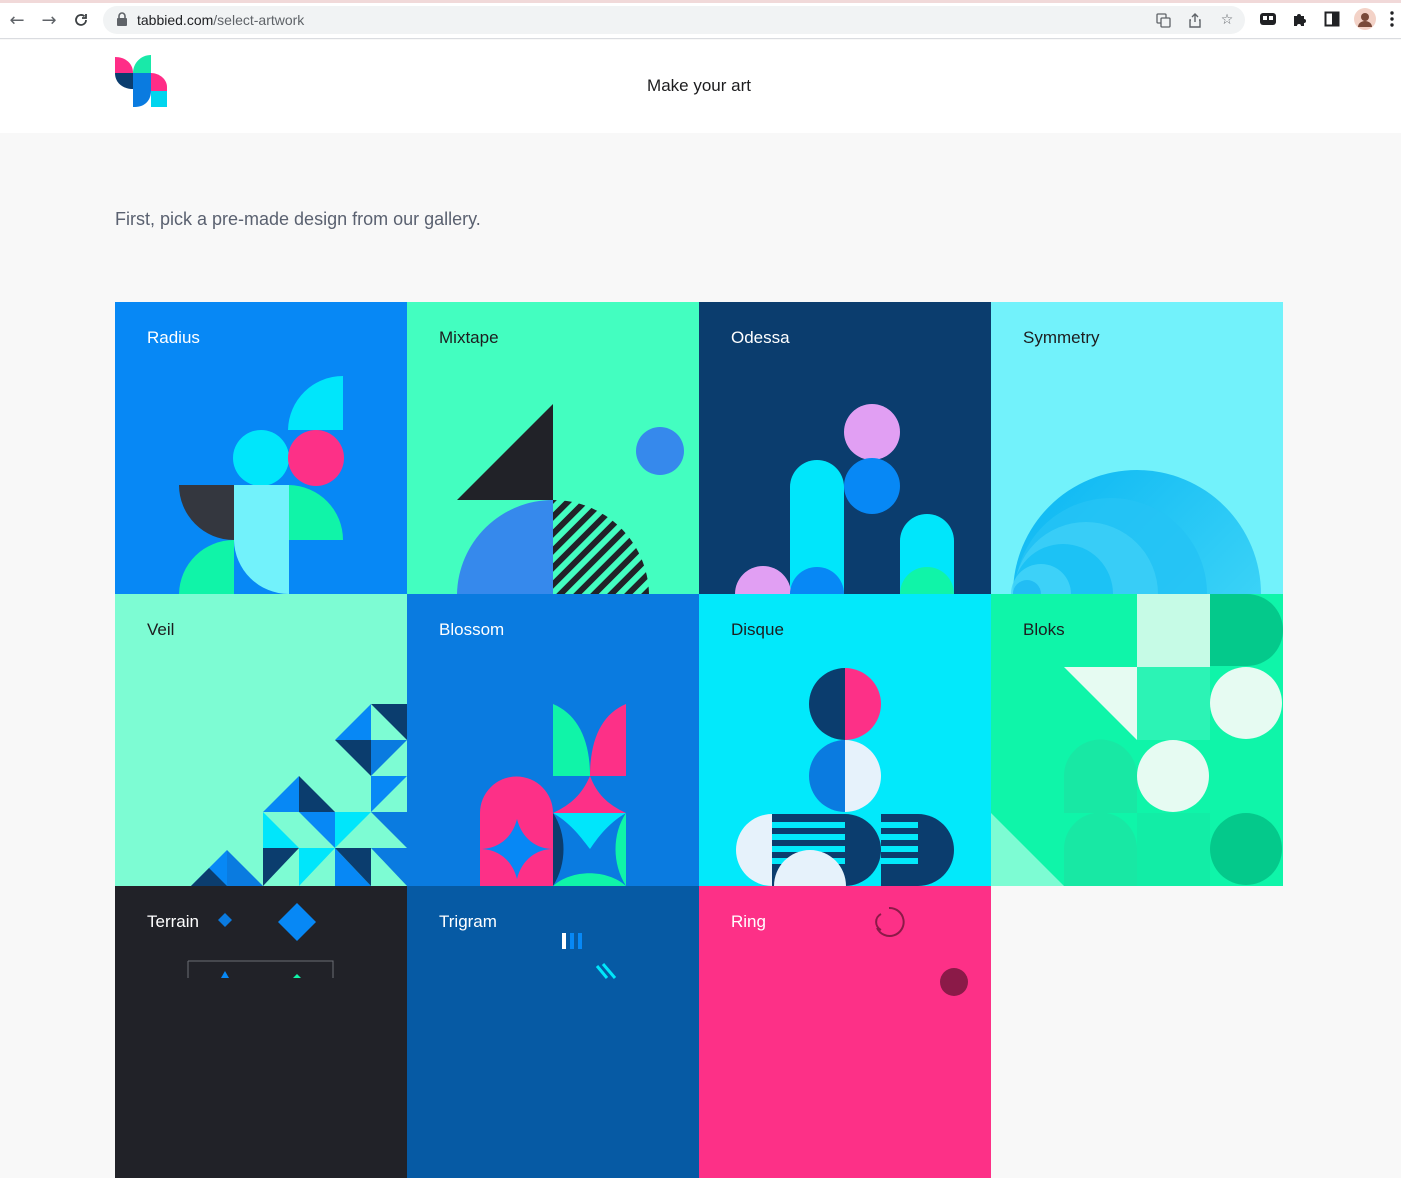 The width and height of the screenshot is (1401, 1178). What do you see at coordinates (81, 20) in the screenshot?
I see `reload-icon` at bounding box center [81, 20].